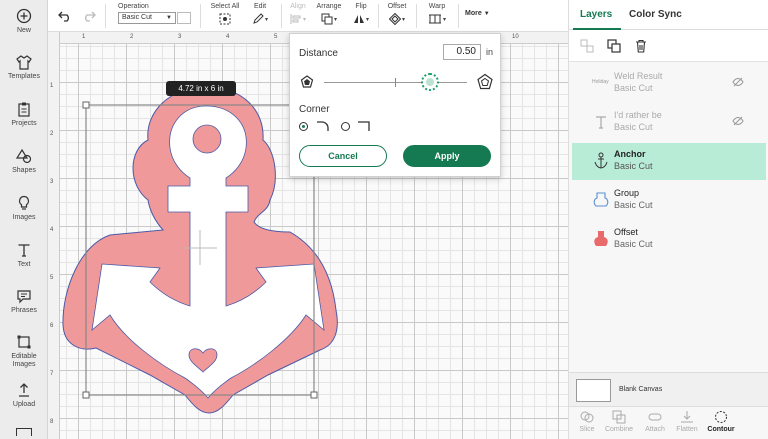  I want to click on cancel-button: Cancel, so click(343, 156).